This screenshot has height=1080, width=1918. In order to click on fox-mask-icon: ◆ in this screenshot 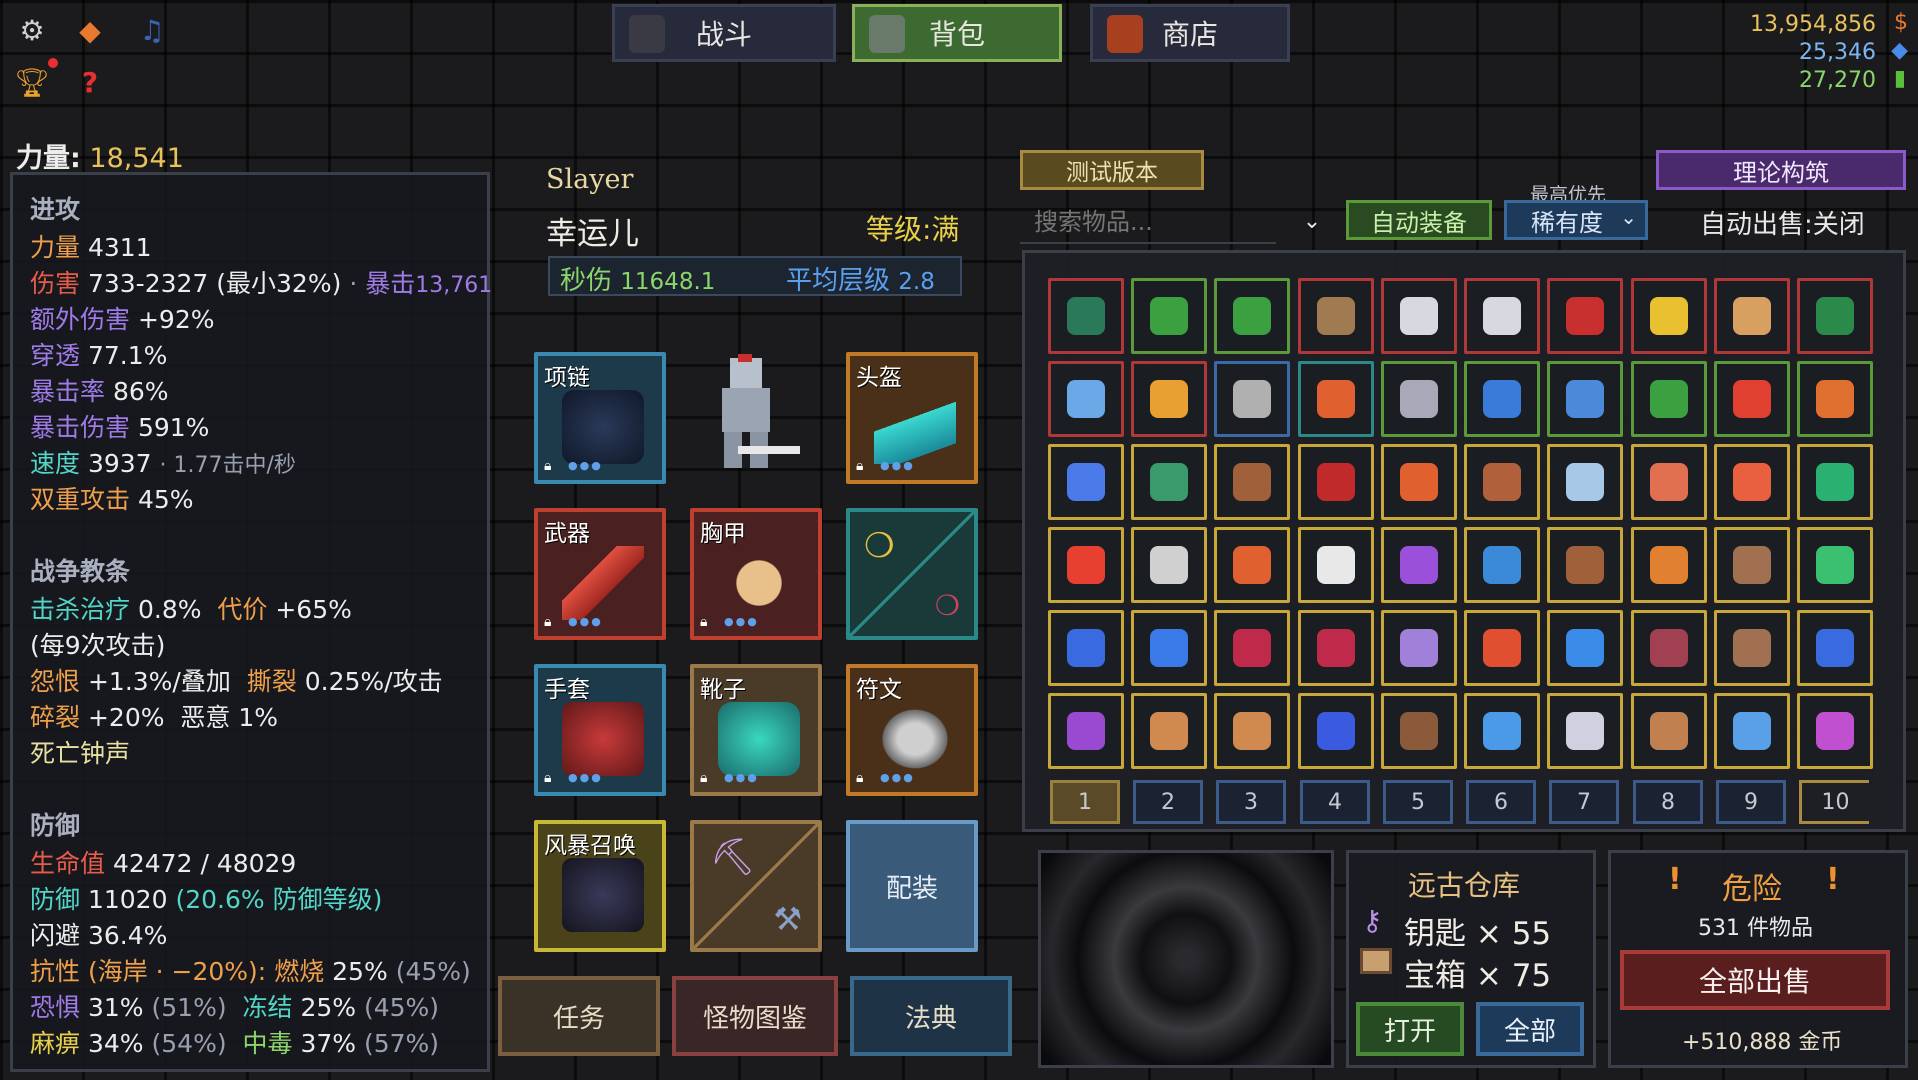, I will do `click(90, 30)`.